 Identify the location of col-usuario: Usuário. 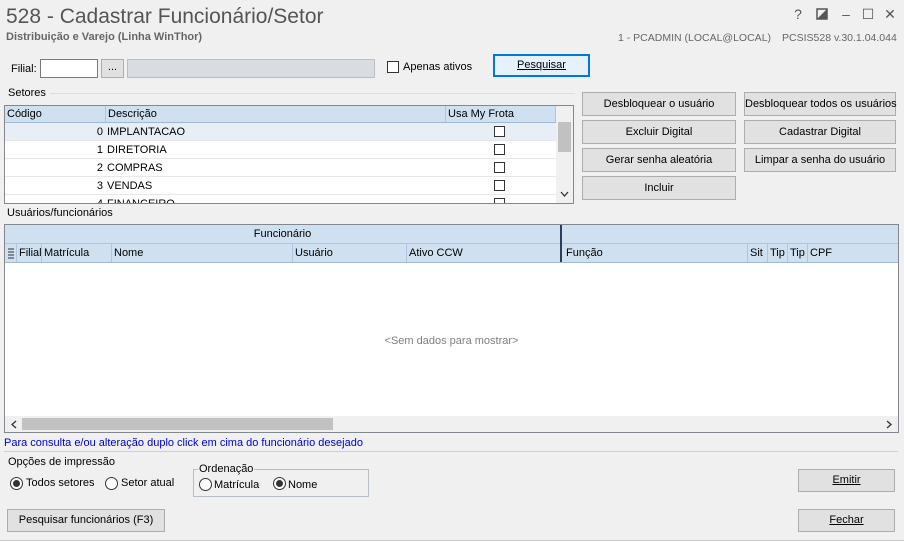
(350, 253).